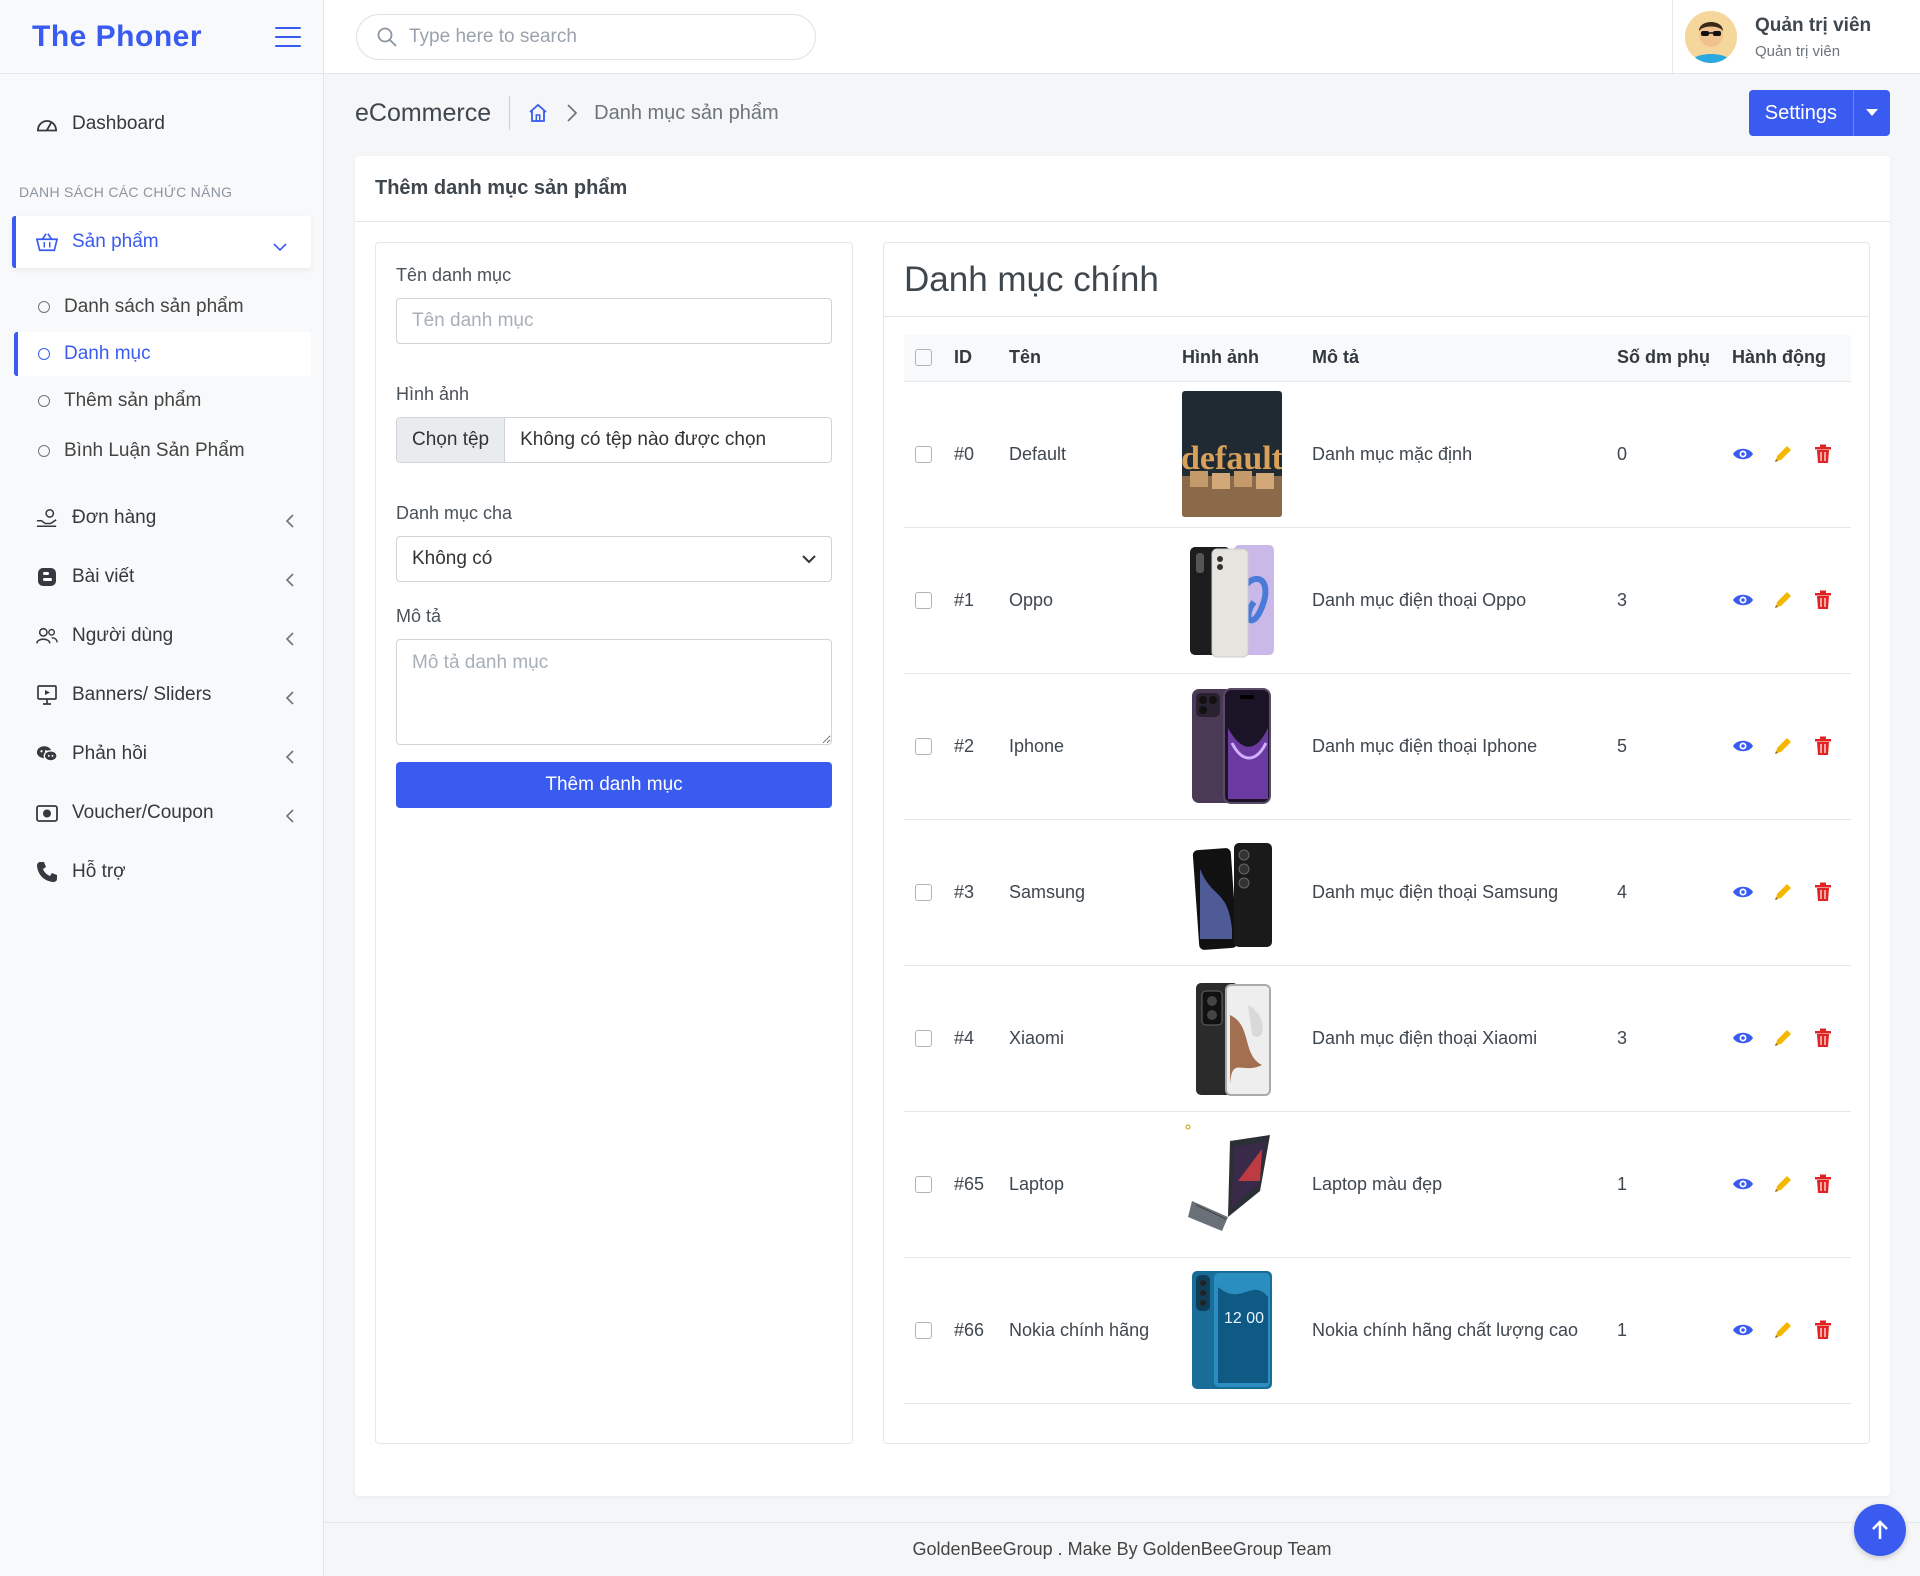 The width and height of the screenshot is (1920, 1576). What do you see at coordinates (614, 692) in the screenshot?
I see `description-textarea` at bounding box center [614, 692].